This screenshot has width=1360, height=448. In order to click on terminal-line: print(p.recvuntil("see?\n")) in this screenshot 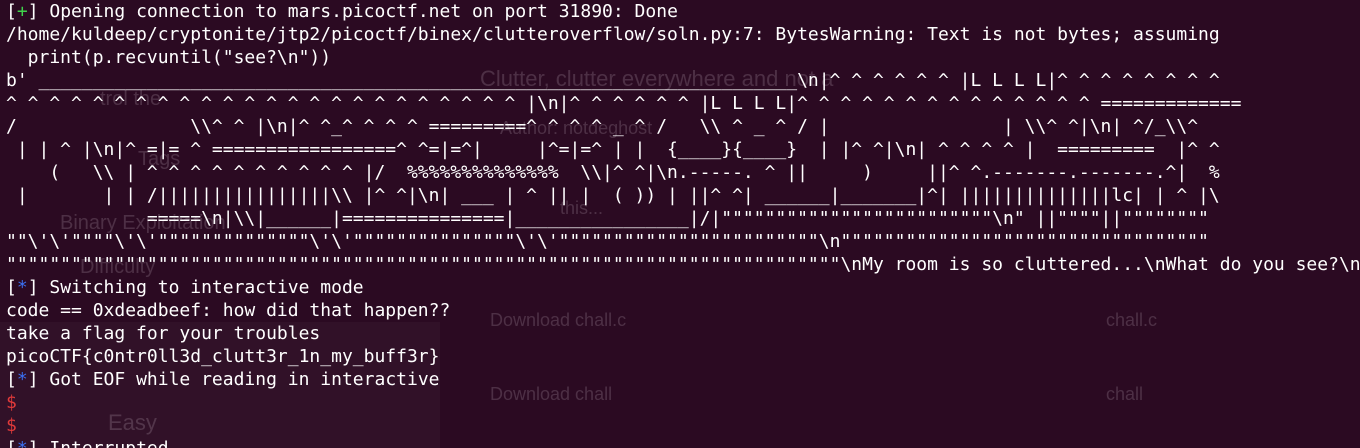, I will do `click(683, 57)`.